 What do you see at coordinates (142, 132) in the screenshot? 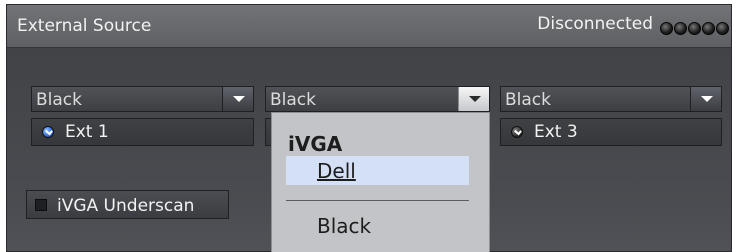
I see `channel-ext-1: Ext 1` at bounding box center [142, 132].